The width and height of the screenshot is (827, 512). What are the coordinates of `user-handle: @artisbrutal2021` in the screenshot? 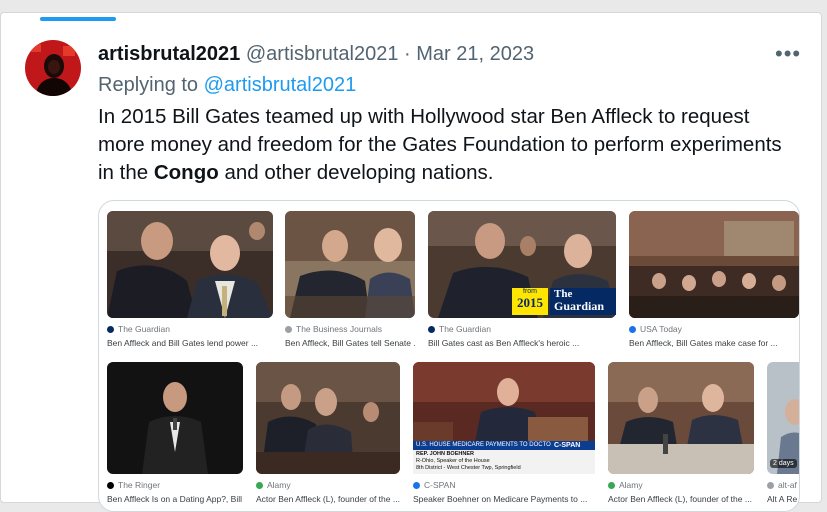 It's located at (322, 54).